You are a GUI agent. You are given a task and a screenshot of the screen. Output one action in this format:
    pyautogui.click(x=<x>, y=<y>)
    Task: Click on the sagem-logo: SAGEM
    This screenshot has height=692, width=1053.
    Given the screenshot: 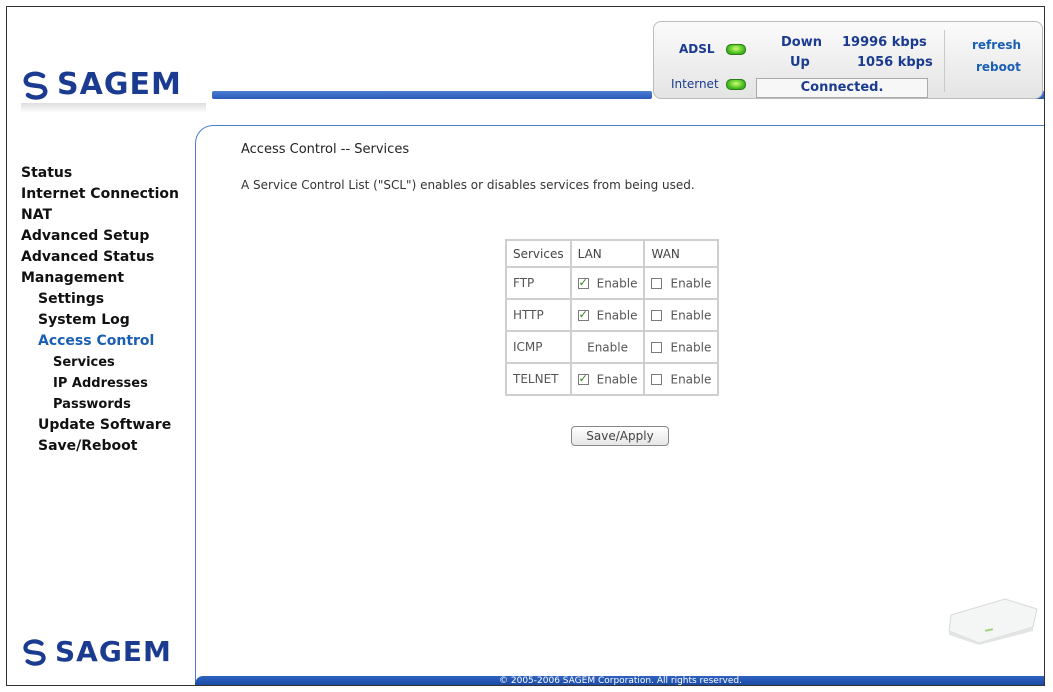 What is the action you would take?
    pyautogui.click(x=101, y=84)
    